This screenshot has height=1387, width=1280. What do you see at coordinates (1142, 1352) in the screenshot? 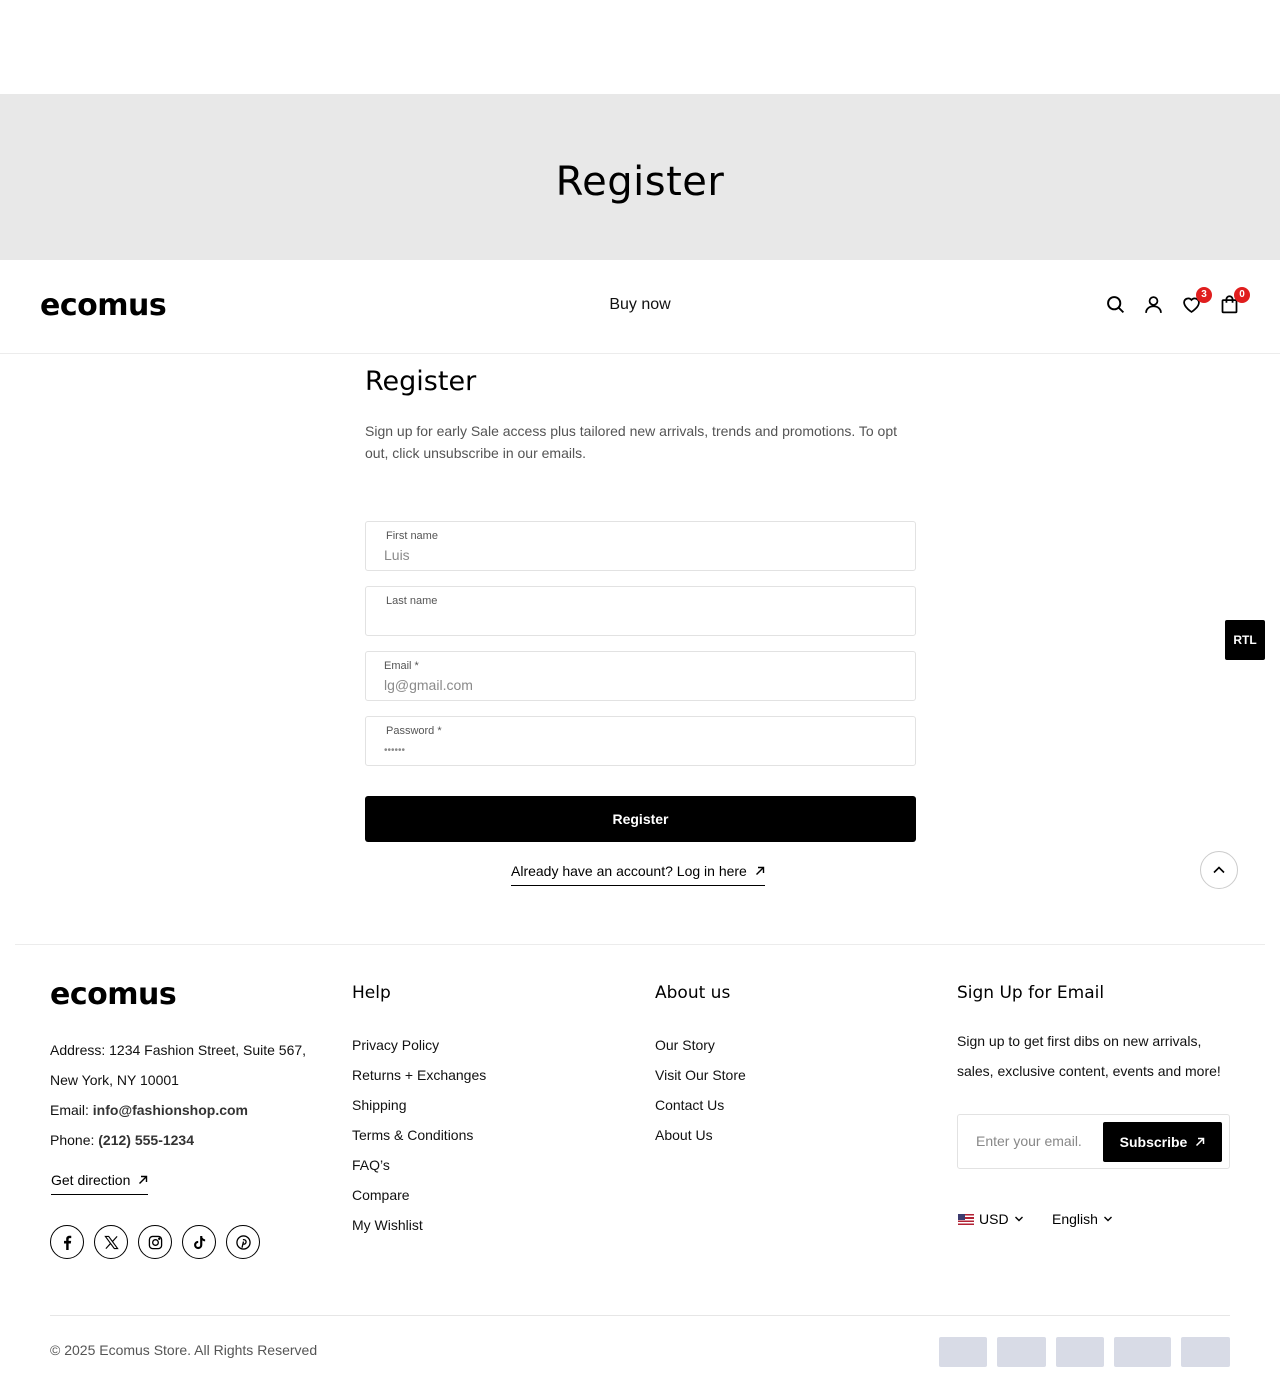
I see `payment-amex-icon` at bounding box center [1142, 1352].